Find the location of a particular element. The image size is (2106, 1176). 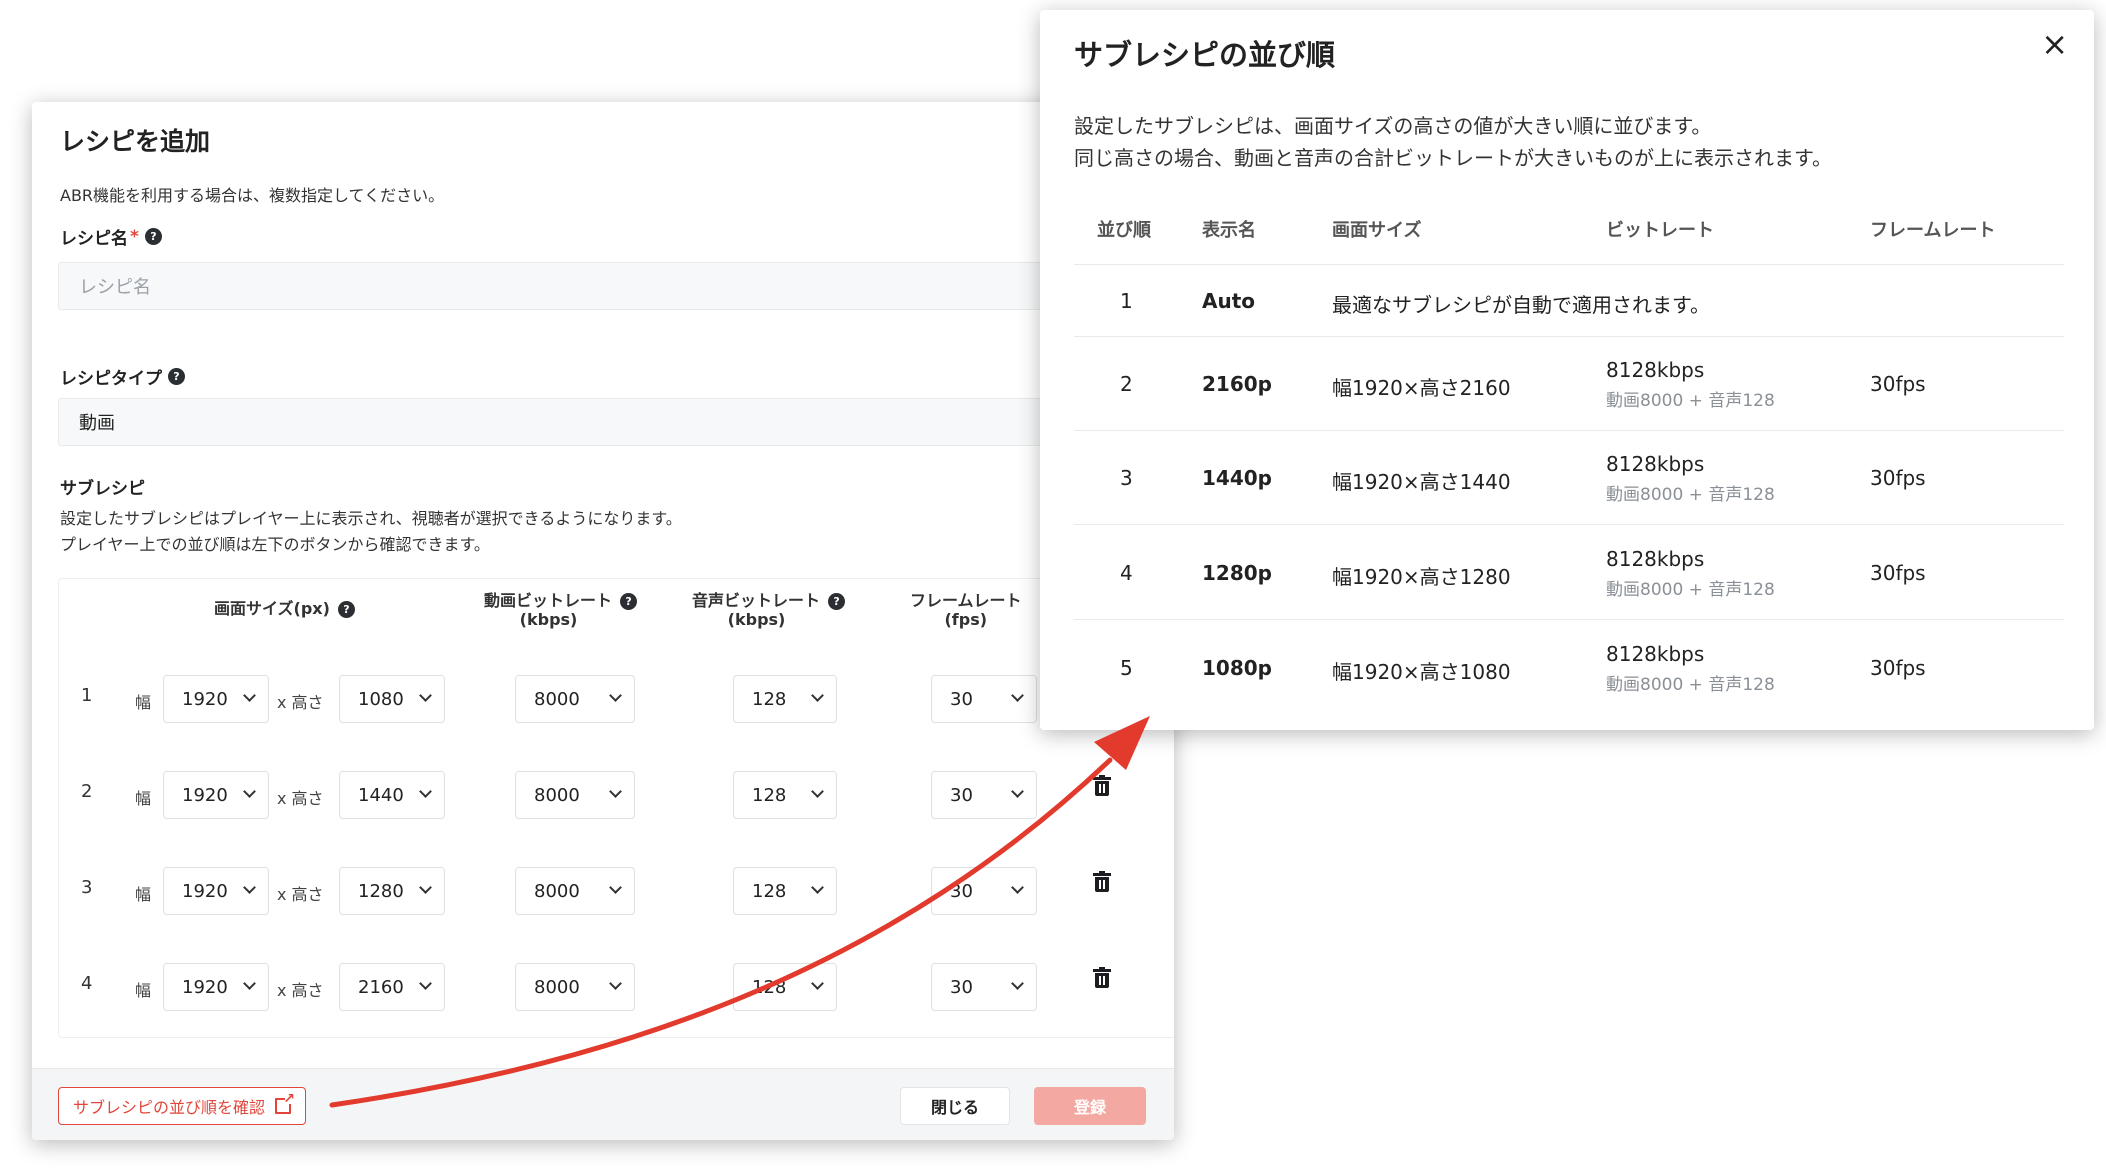

height-value: 1440 is located at coordinates (381, 795).